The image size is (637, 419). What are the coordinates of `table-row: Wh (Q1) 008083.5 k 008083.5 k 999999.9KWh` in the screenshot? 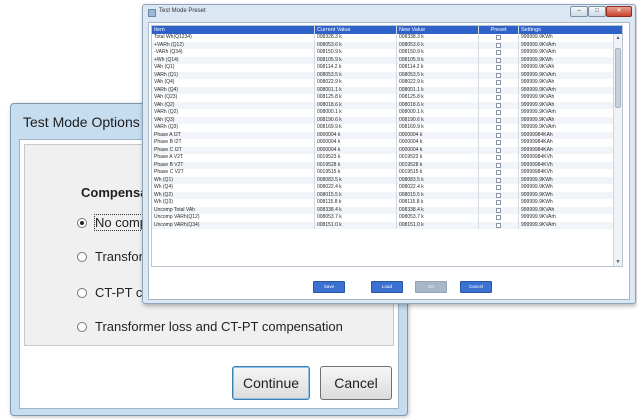 It's located at (387, 180).